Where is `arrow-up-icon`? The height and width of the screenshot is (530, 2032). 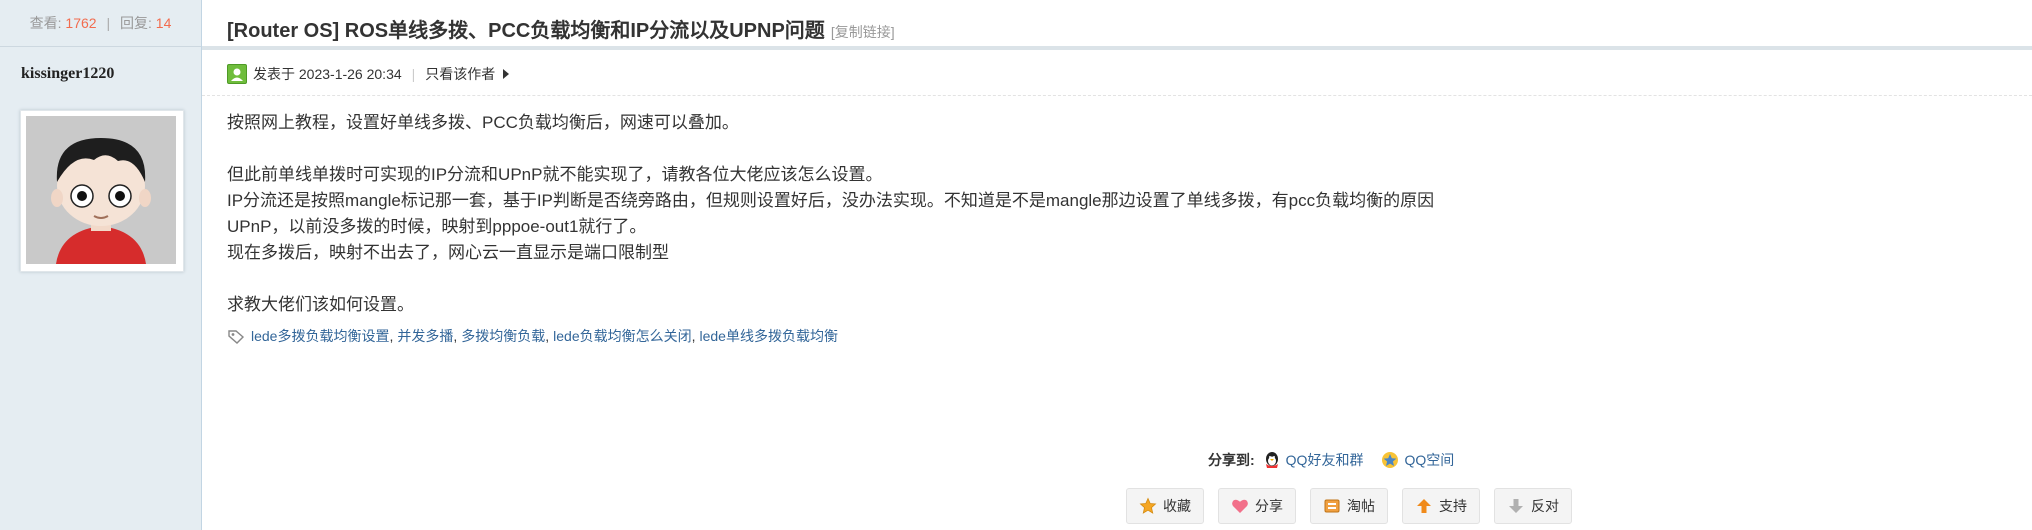 arrow-up-icon is located at coordinates (1424, 506).